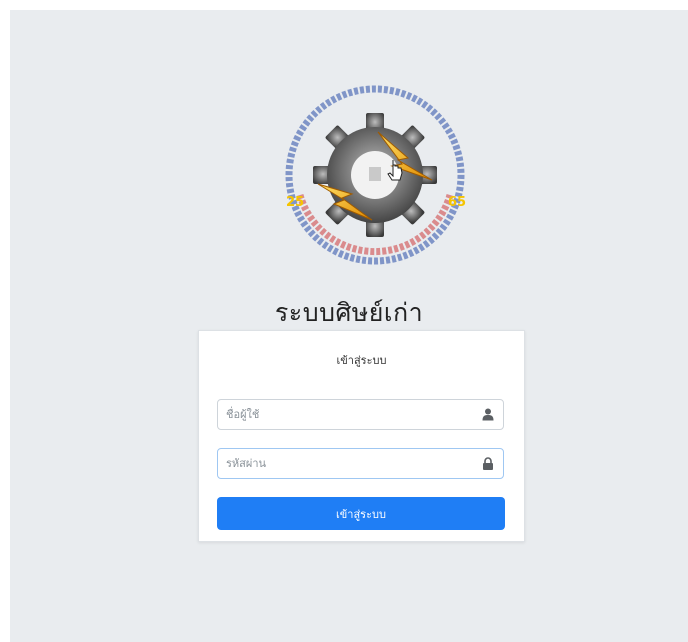 The image size is (688, 642). What do you see at coordinates (343, 414) in the screenshot?
I see `username-input` at bounding box center [343, 414].